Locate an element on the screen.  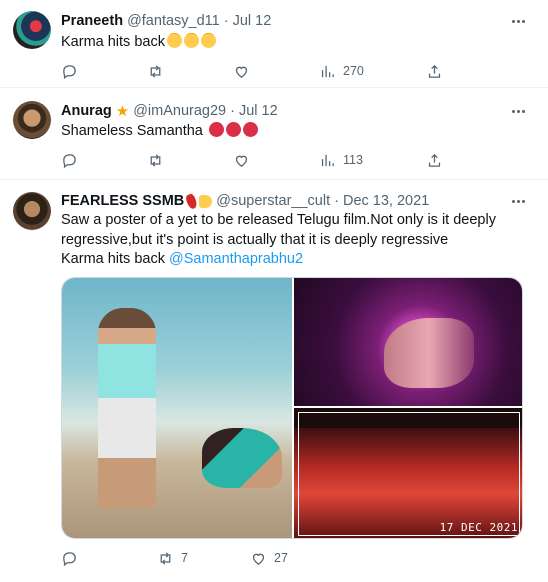
like-count: 27 is located at coordinates (281, 558).